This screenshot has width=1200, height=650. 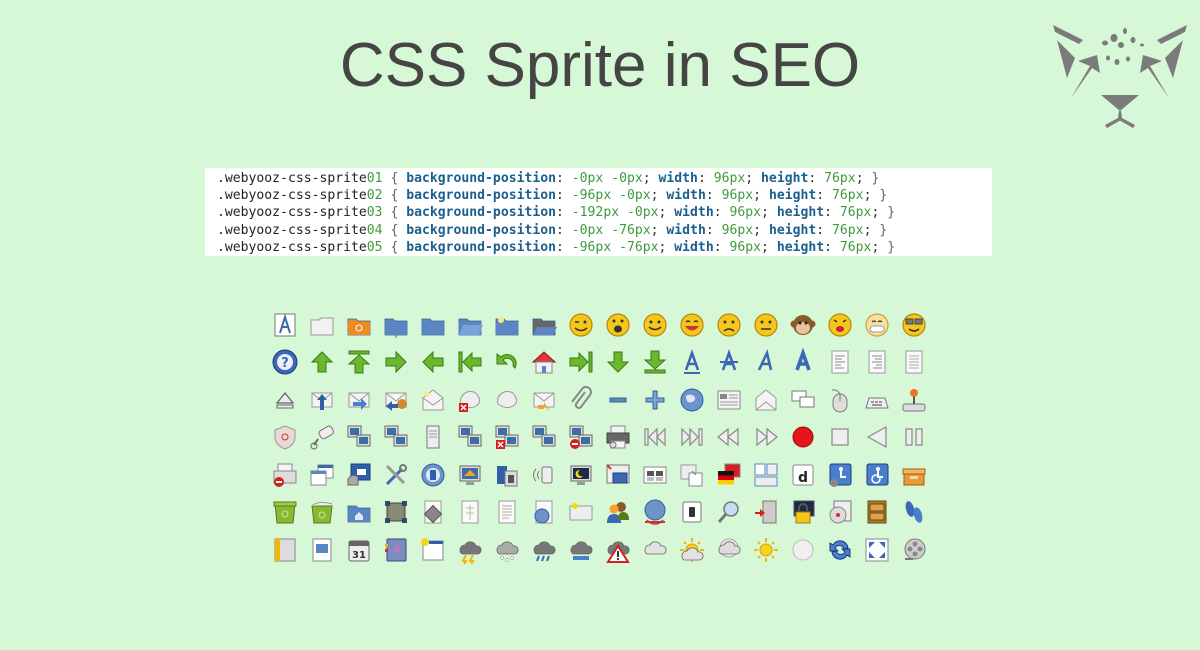 I want to click on network-idle-icon, so click(x=543, y=438).